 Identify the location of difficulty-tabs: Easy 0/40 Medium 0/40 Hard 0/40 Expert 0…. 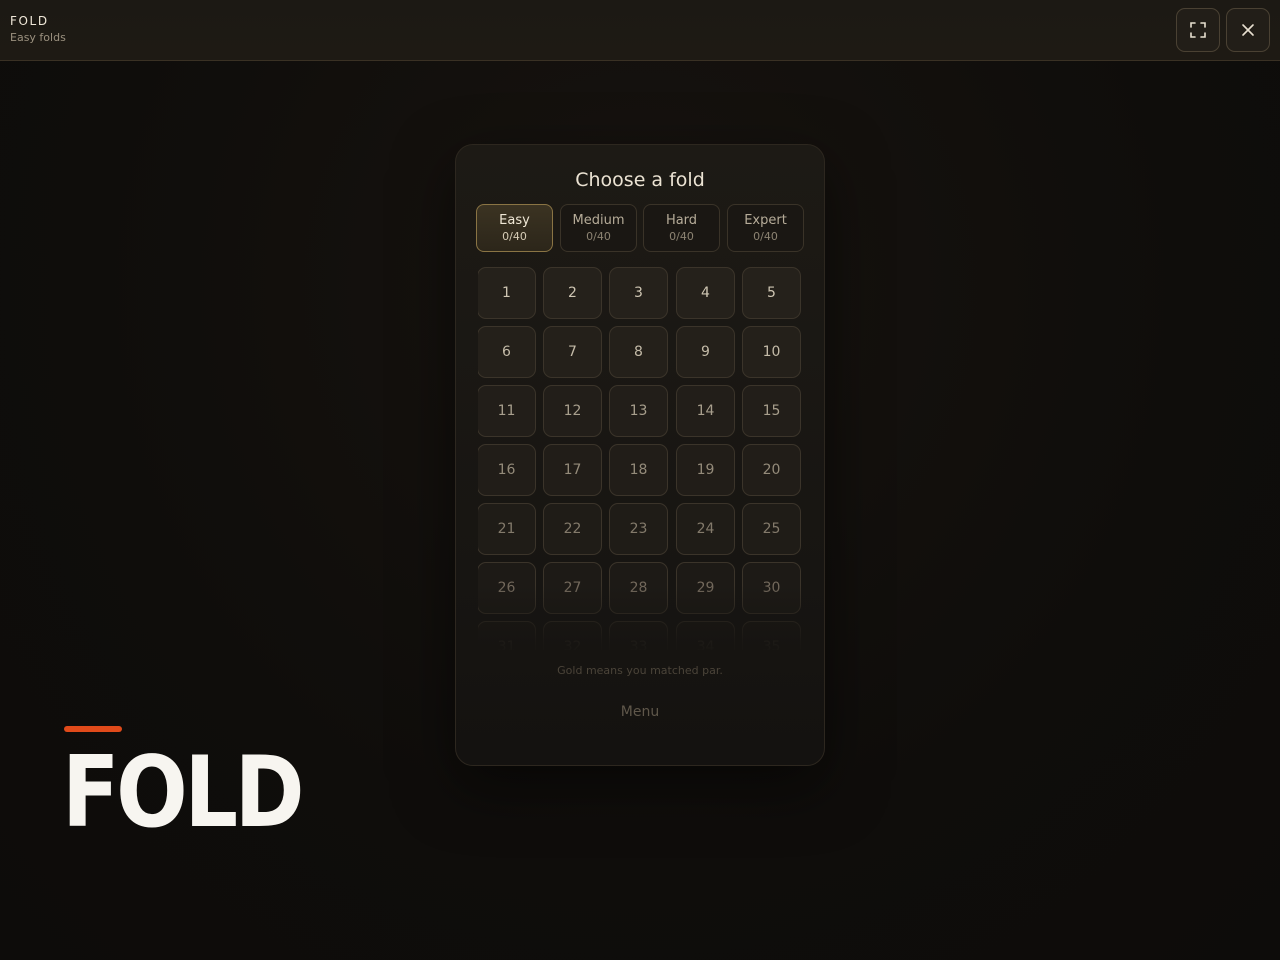
(640, 228).